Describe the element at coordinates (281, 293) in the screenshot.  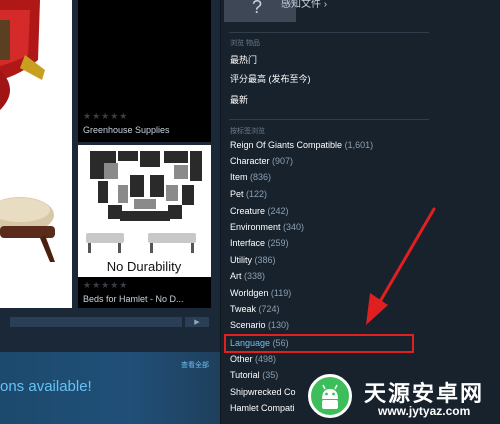
I see `tag-count: (119)` at that location.